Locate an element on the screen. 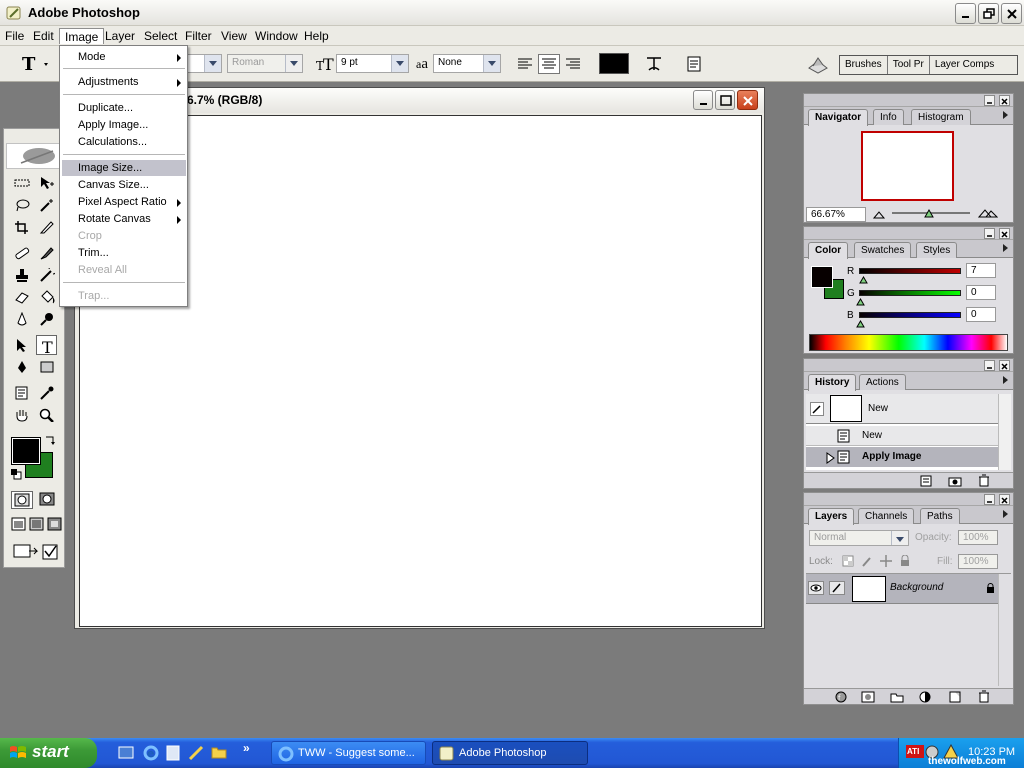 The height and width of the screenshot is (768, 1024). paint-bucket-tool-icon is located at coordinates (46, 297).